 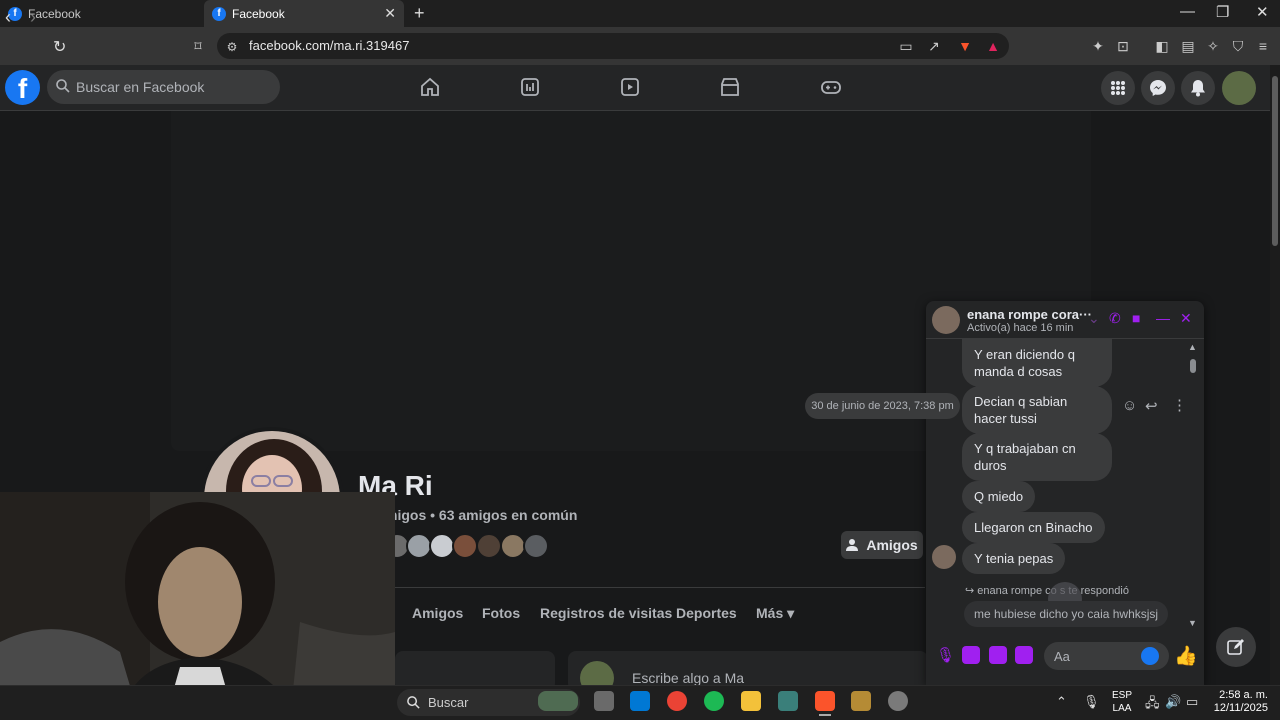 What do you see at coordinates (1136, 318) in the screenshot?
I see `video-call-icon: ■` at bounding box center [1136, 318].